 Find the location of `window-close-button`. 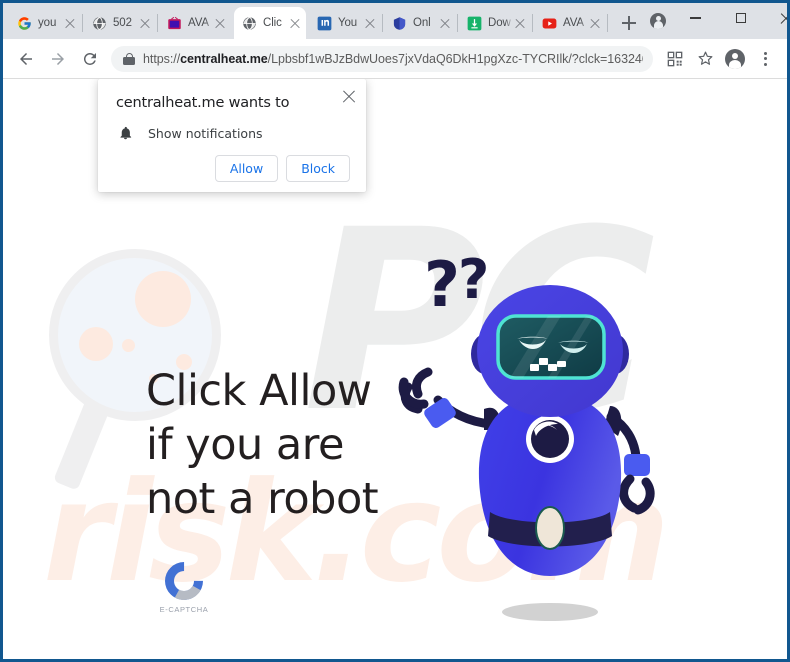

window-close-button is located at coordinates (775, 18).